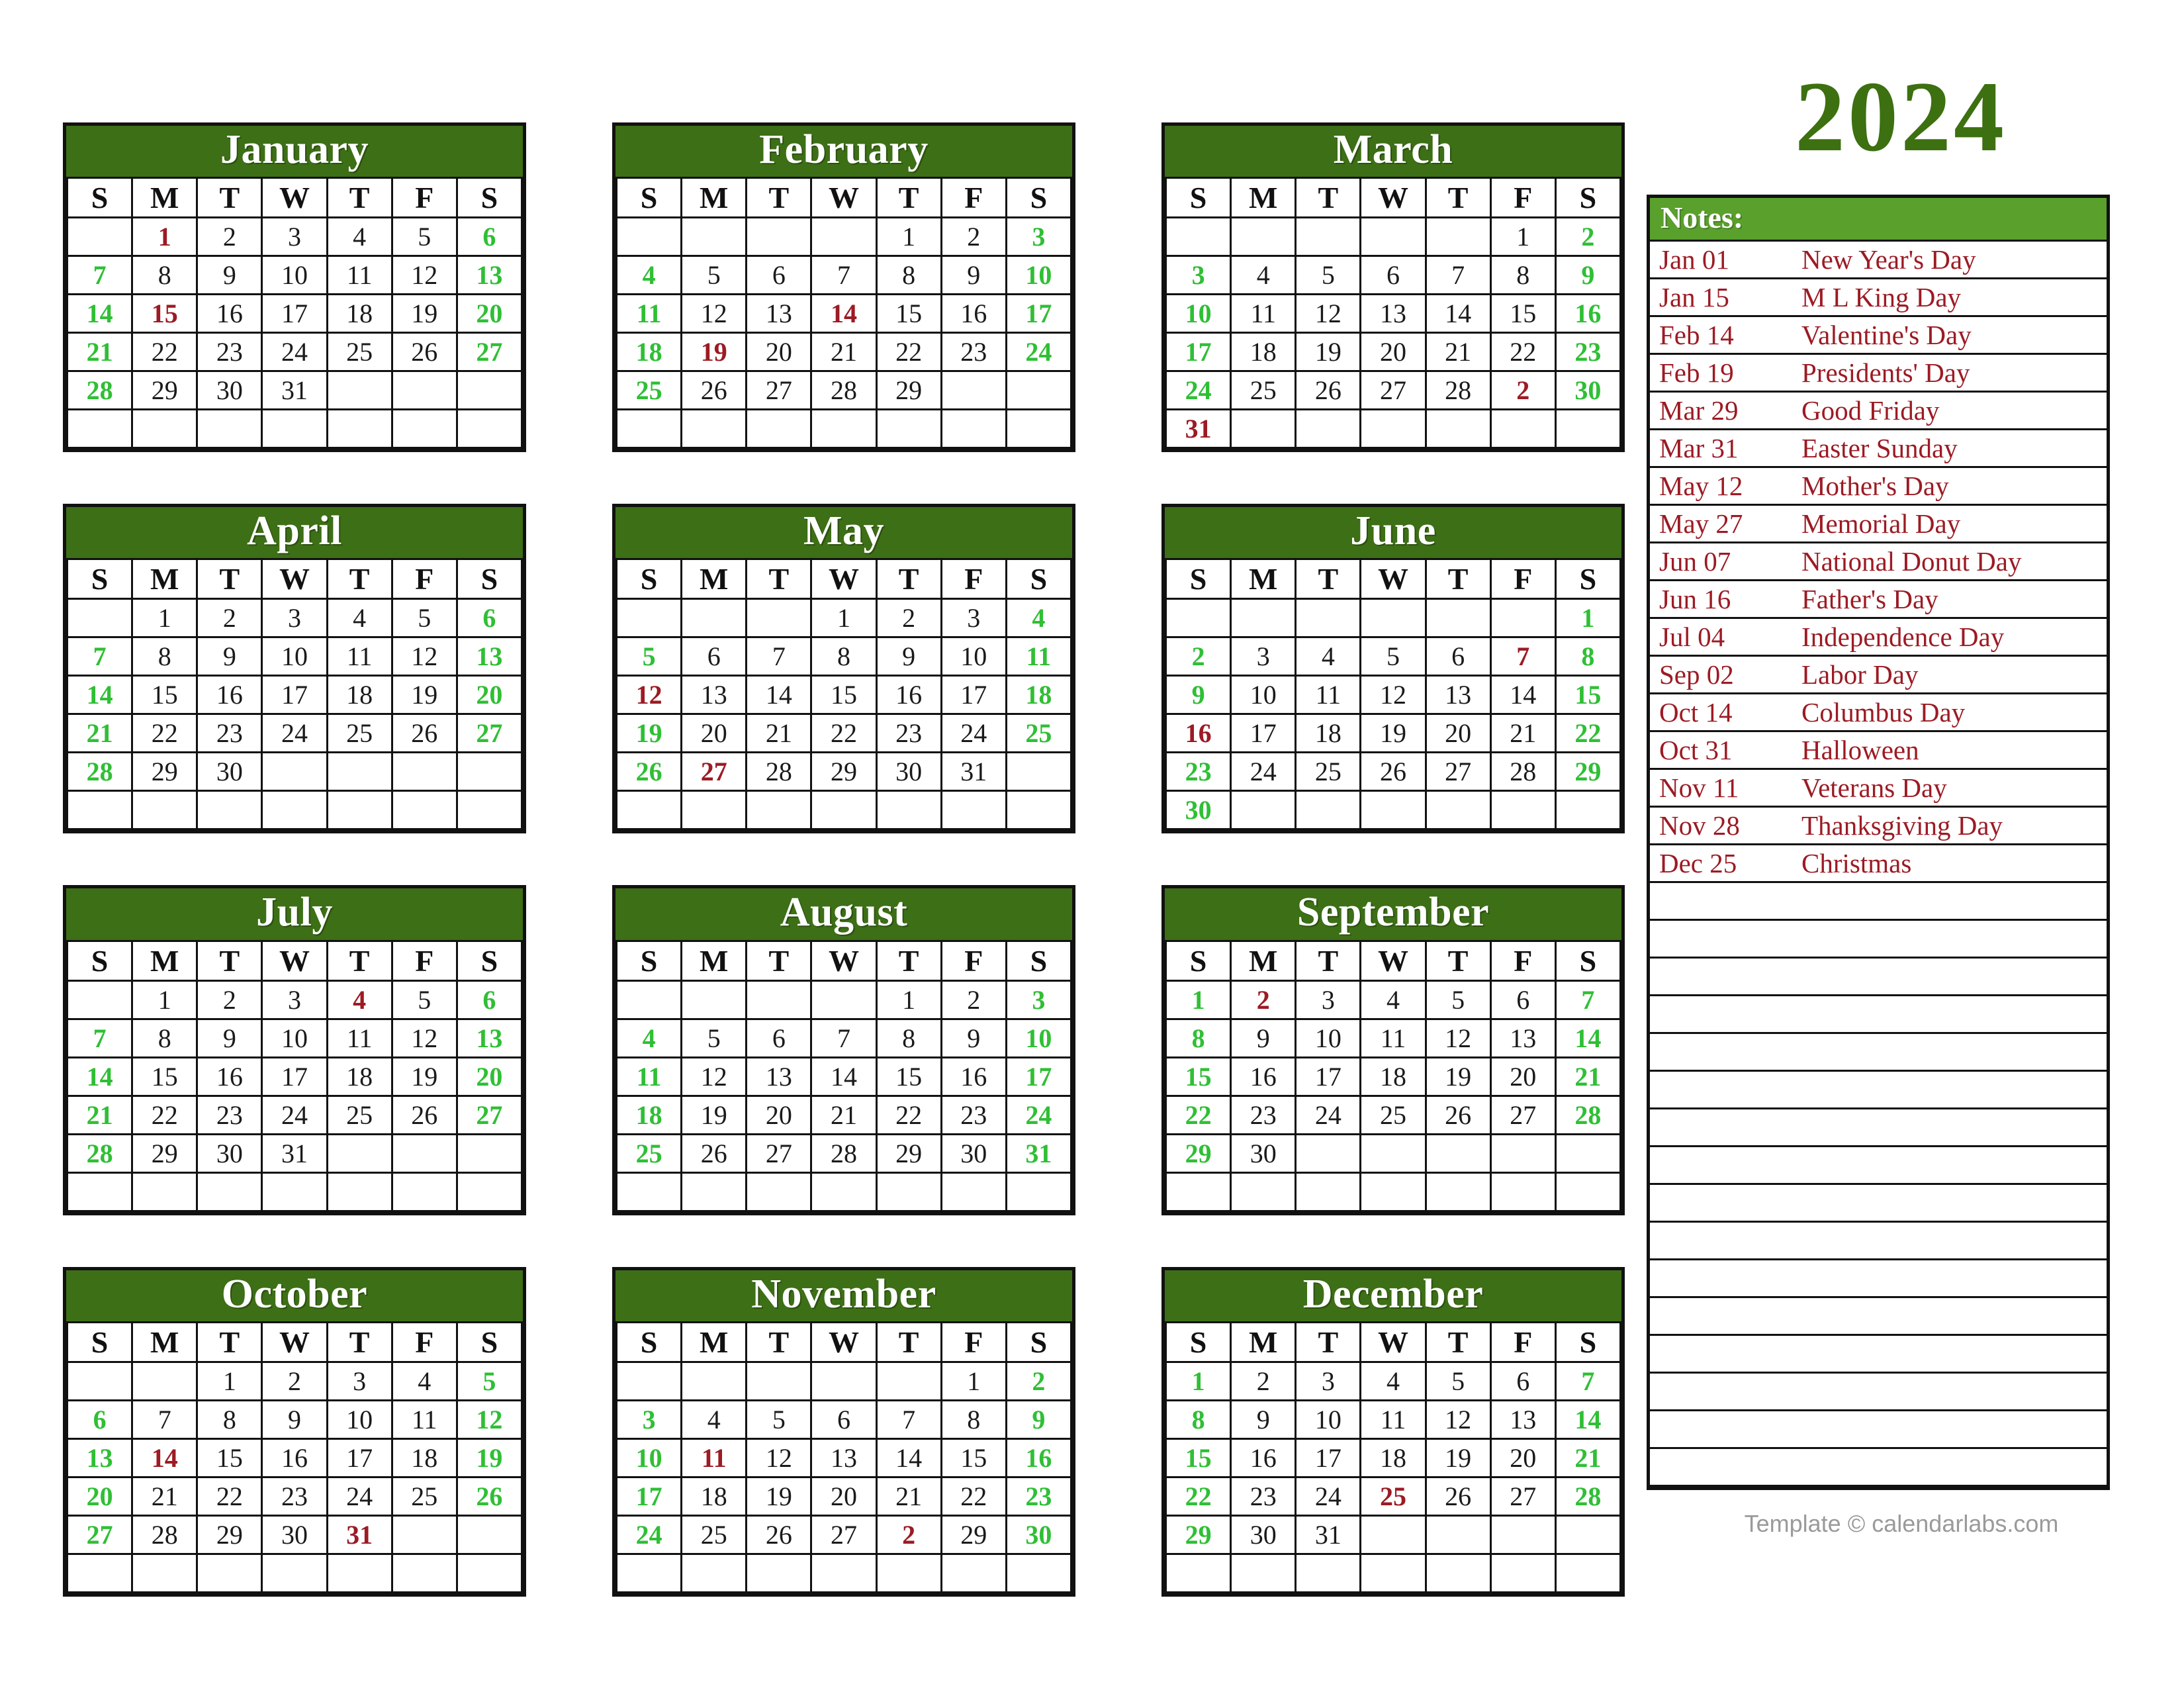 The height and width of the screenshot is (1688, 2184). What do you see at coordinates (1328, 1037) in the screenshot?
I see `day-cell: 10` at bounding box center [1328, 1037].